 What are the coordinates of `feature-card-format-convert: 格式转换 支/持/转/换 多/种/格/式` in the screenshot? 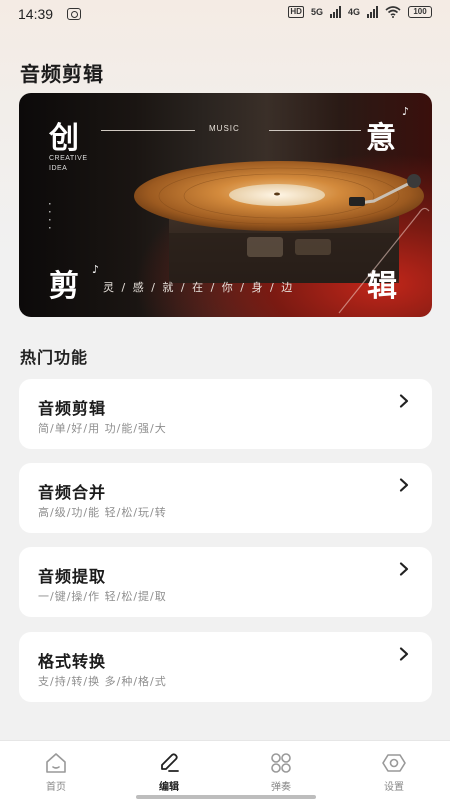 It's located at (225, 667).